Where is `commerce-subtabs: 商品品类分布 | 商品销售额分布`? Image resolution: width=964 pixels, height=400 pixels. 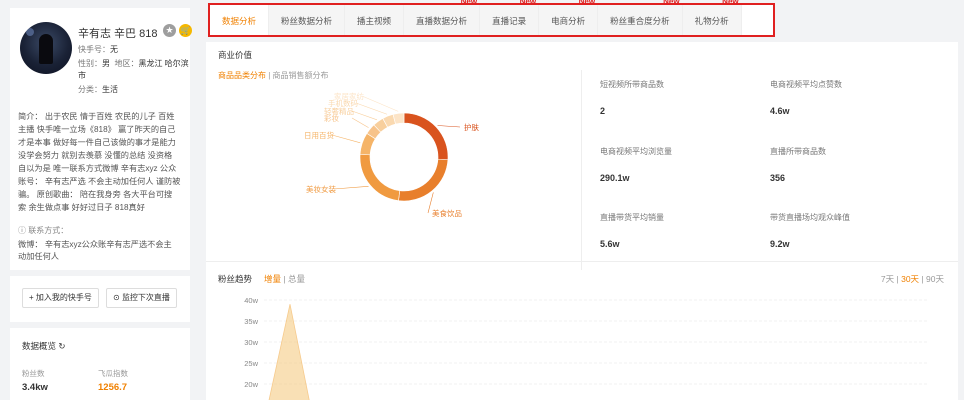
commerce-subtabs: 商品品类分布 | 商品销售额分布 is located at coordinates (273, 75).